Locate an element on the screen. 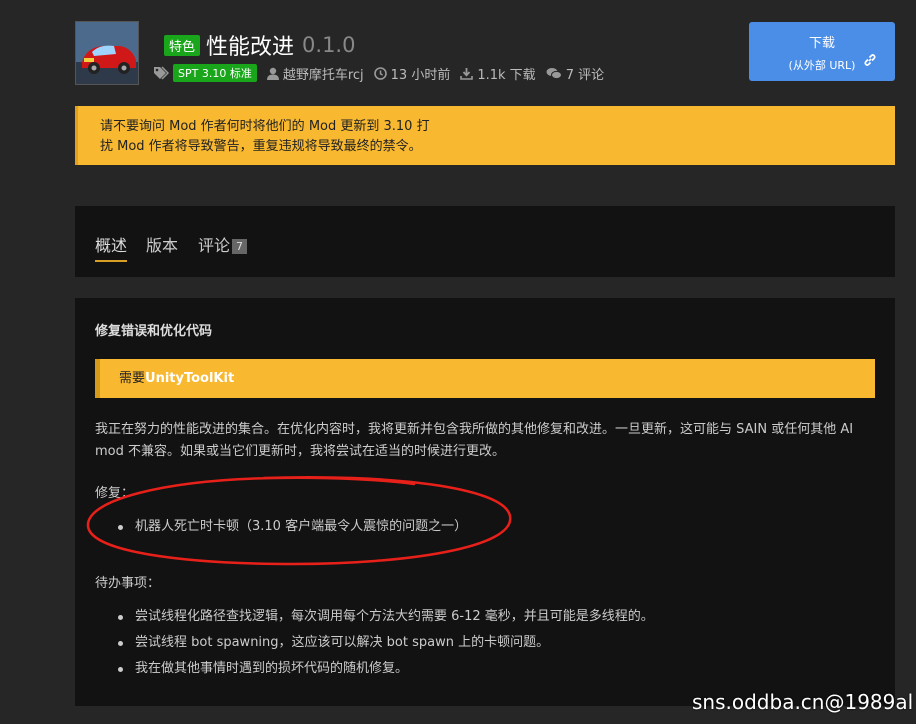  list-item: 我在做其他事情时遇到的损坏代码的随机修复。 is located at coordinates (384, 669).